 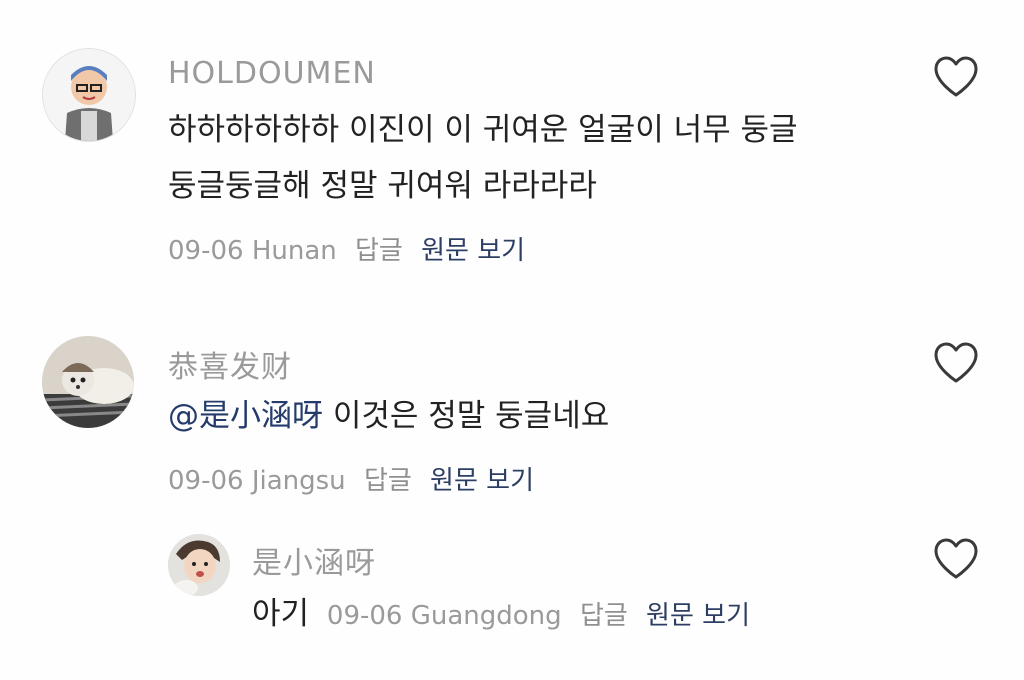 I want to click on reply-text: 아기, so click(x=281, y=614).